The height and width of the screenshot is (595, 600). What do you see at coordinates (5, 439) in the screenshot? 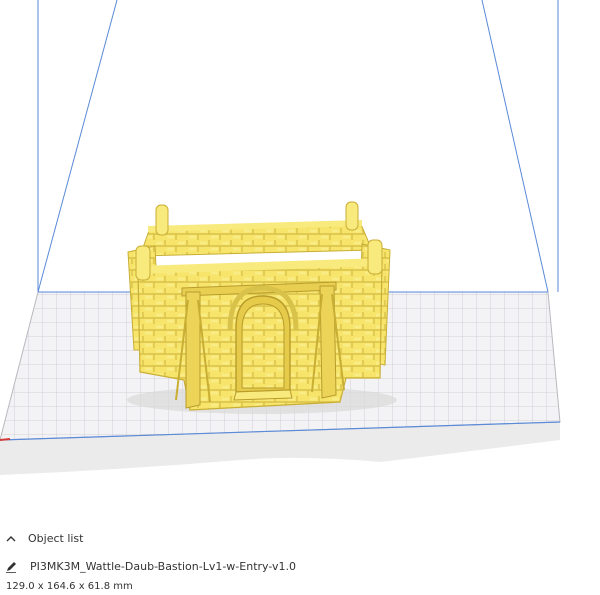
I see `origin-x-axis` at bounding box center [5, 439].